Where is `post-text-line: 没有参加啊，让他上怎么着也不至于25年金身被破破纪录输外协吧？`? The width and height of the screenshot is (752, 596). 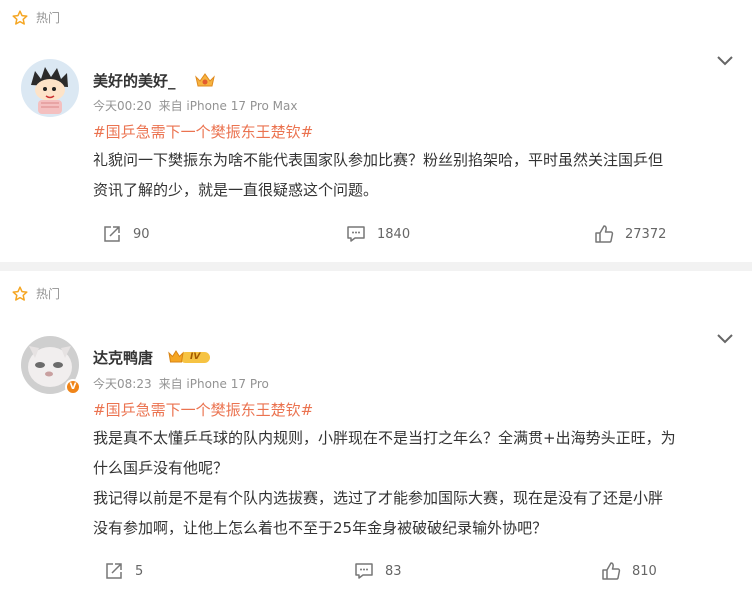 post-text-line: 没有参加啊，让他上怎么着也不至于25年金身被破破纪录输外协吧？ is located at coordinates (320, 528).